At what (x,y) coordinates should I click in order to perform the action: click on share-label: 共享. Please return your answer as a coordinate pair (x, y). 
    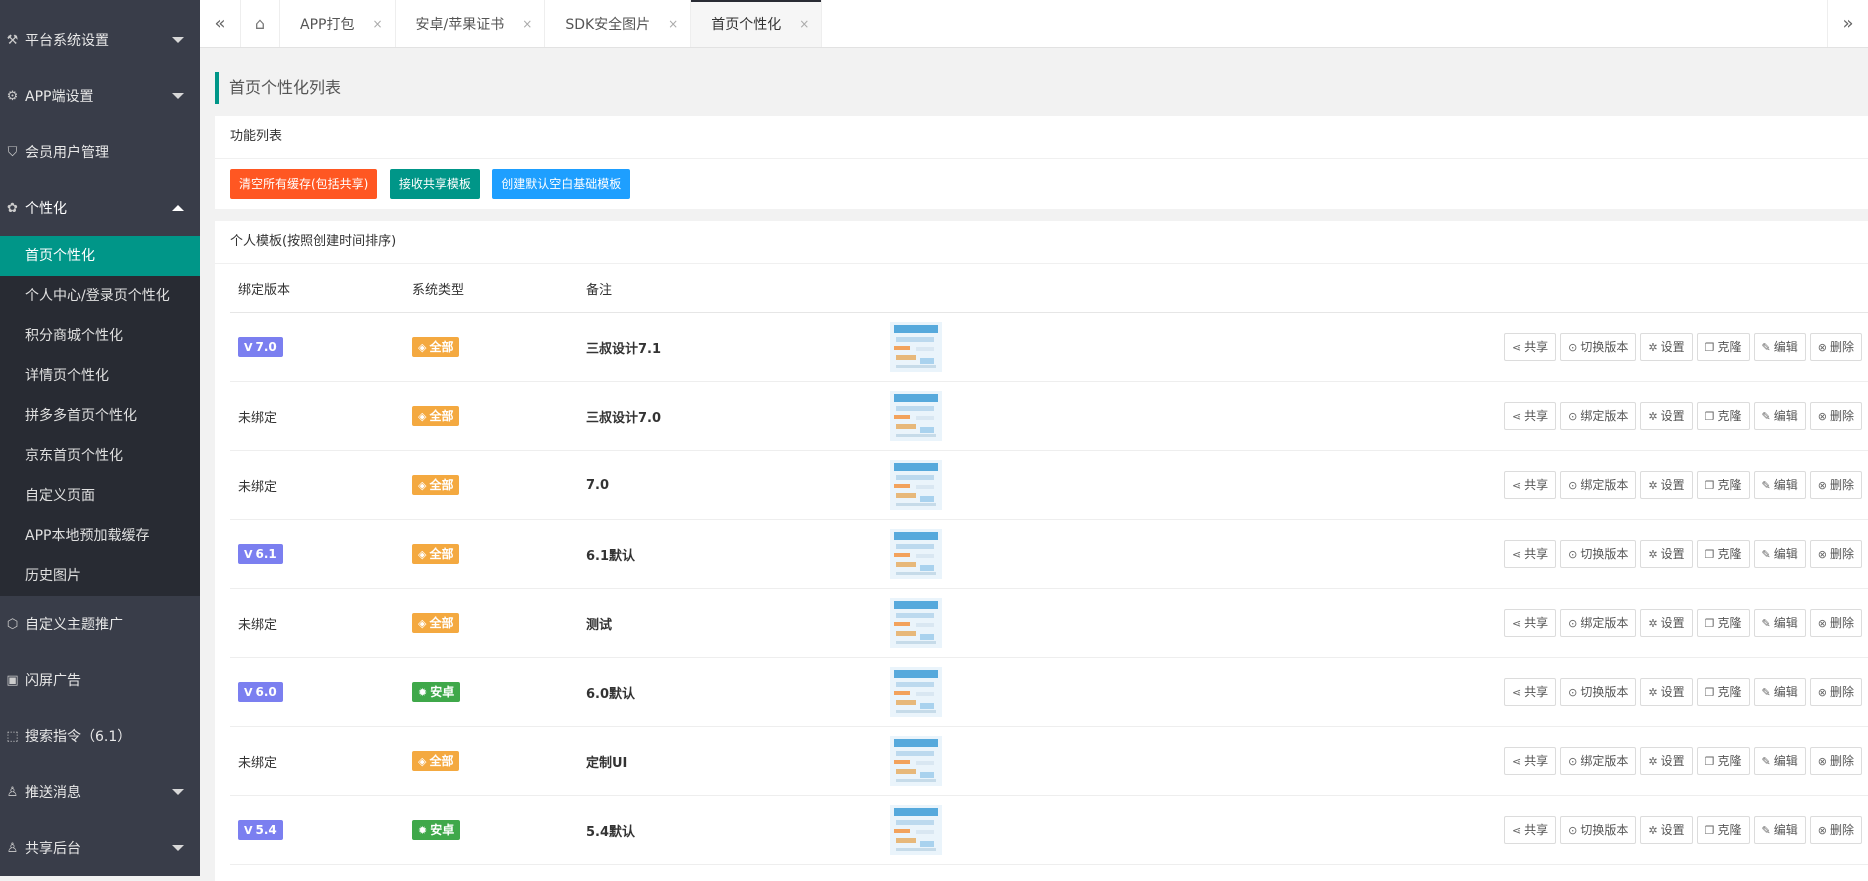
    Looking at the image, I should click on (1536, 554).